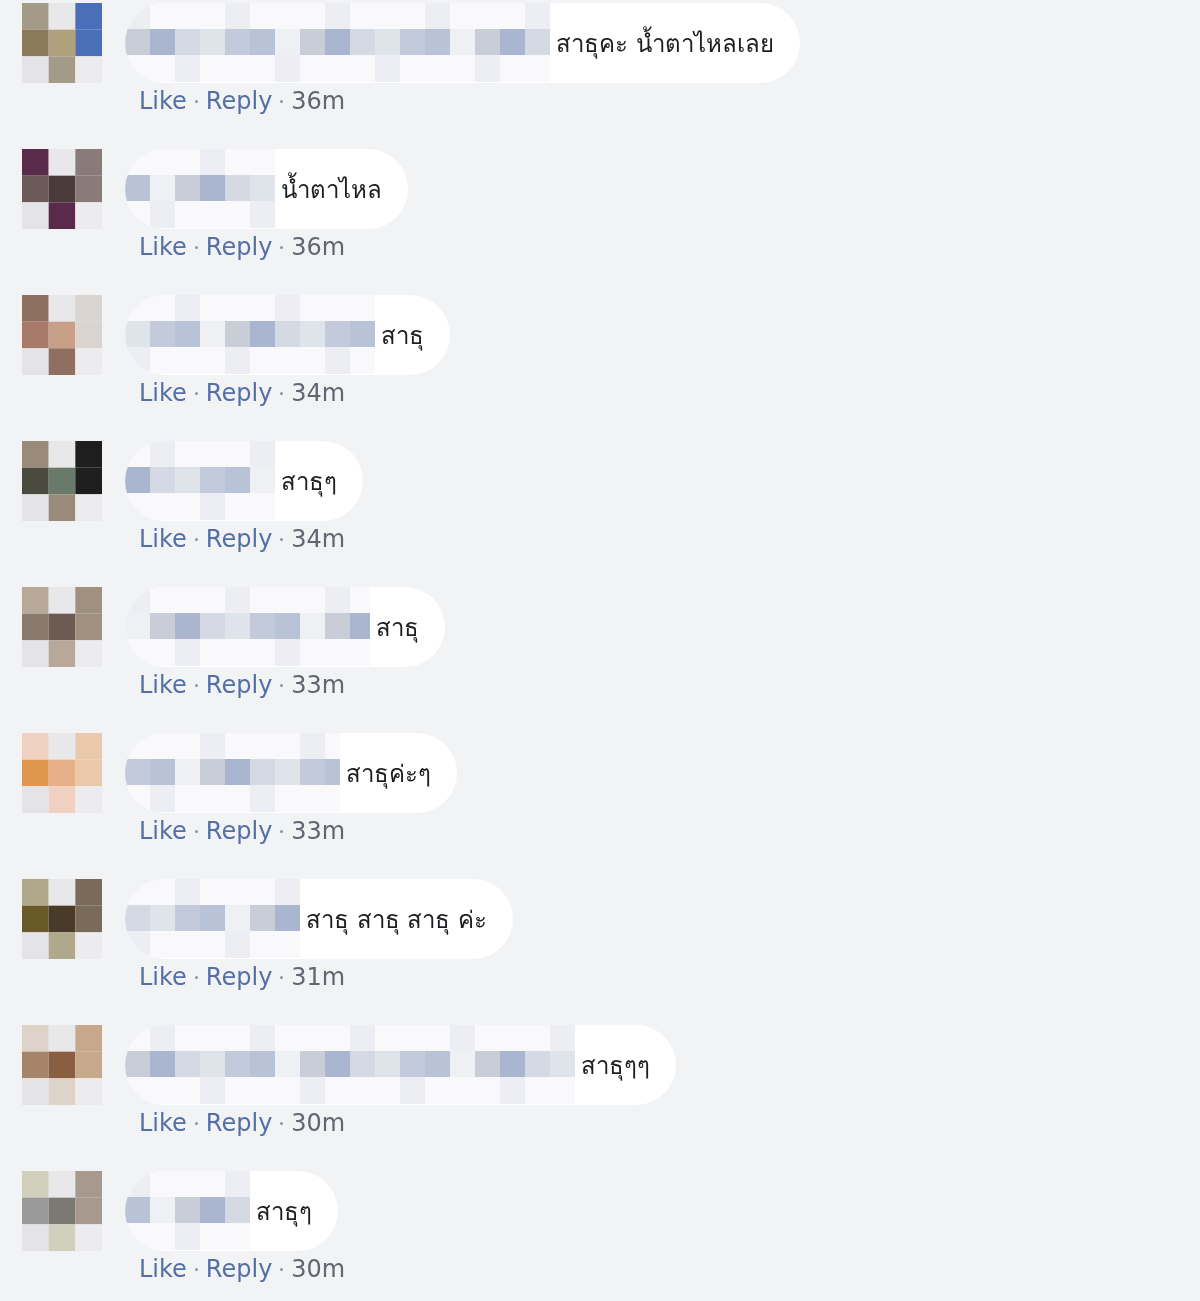  I want to click on comment-text: สาธุค่ะๆ, so click(388, 774).